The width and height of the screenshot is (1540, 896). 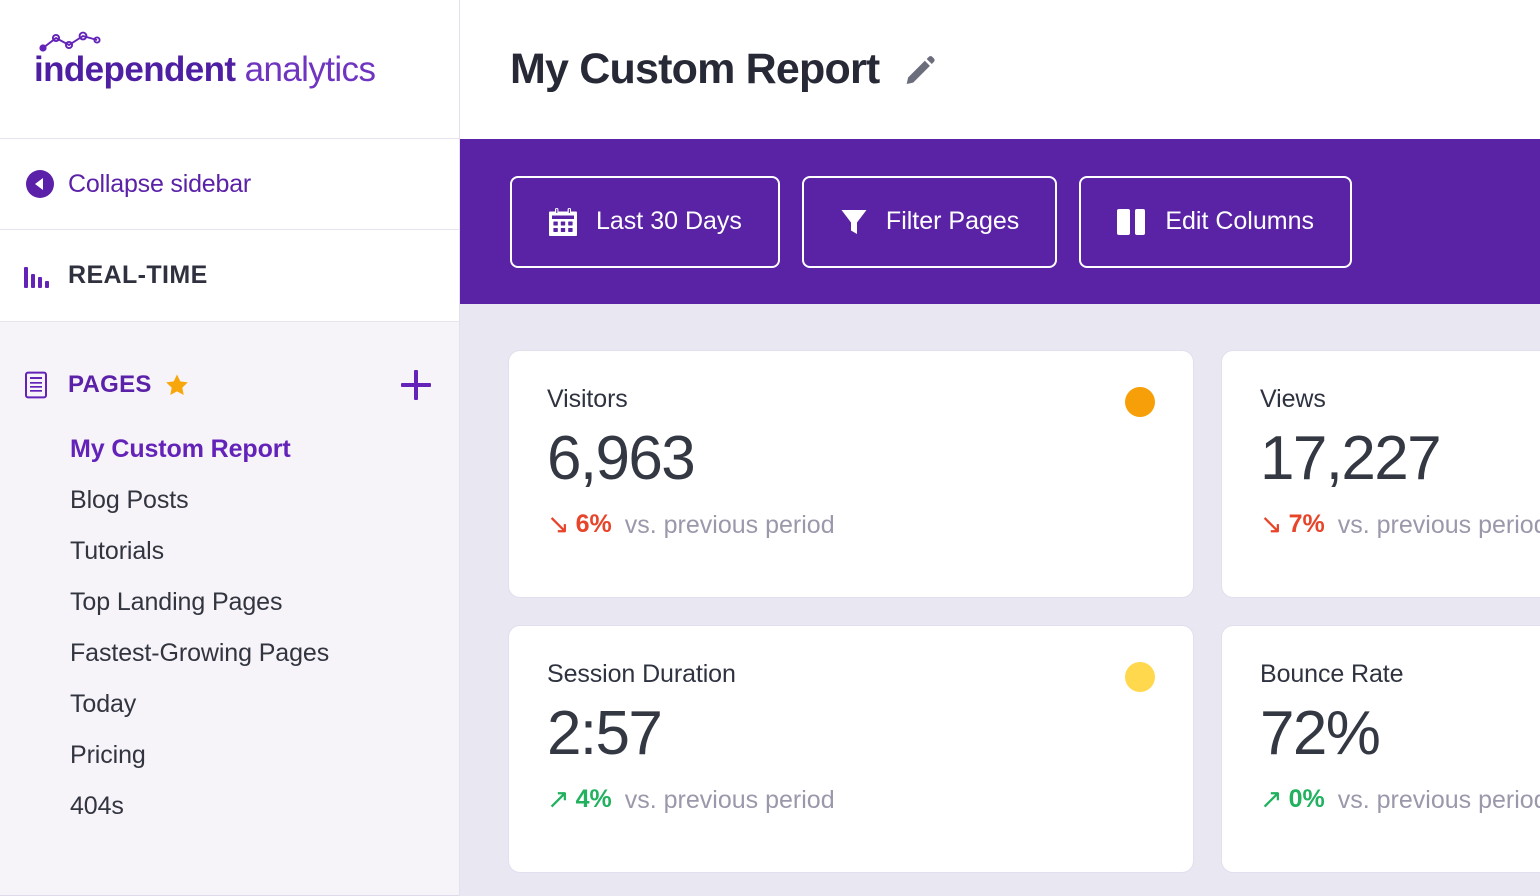 I want to click on stat-change: ↗ 4% vs. previous period, so click(x=851, y=800).